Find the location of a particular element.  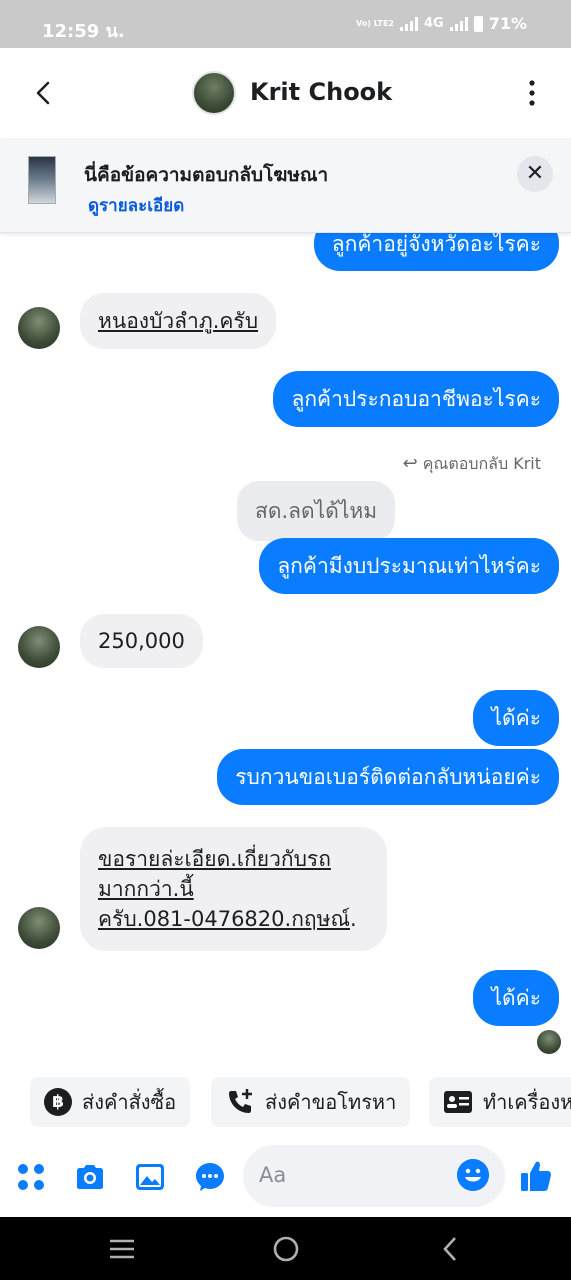

system-nav-bar is located at coordinates (285, 1248).